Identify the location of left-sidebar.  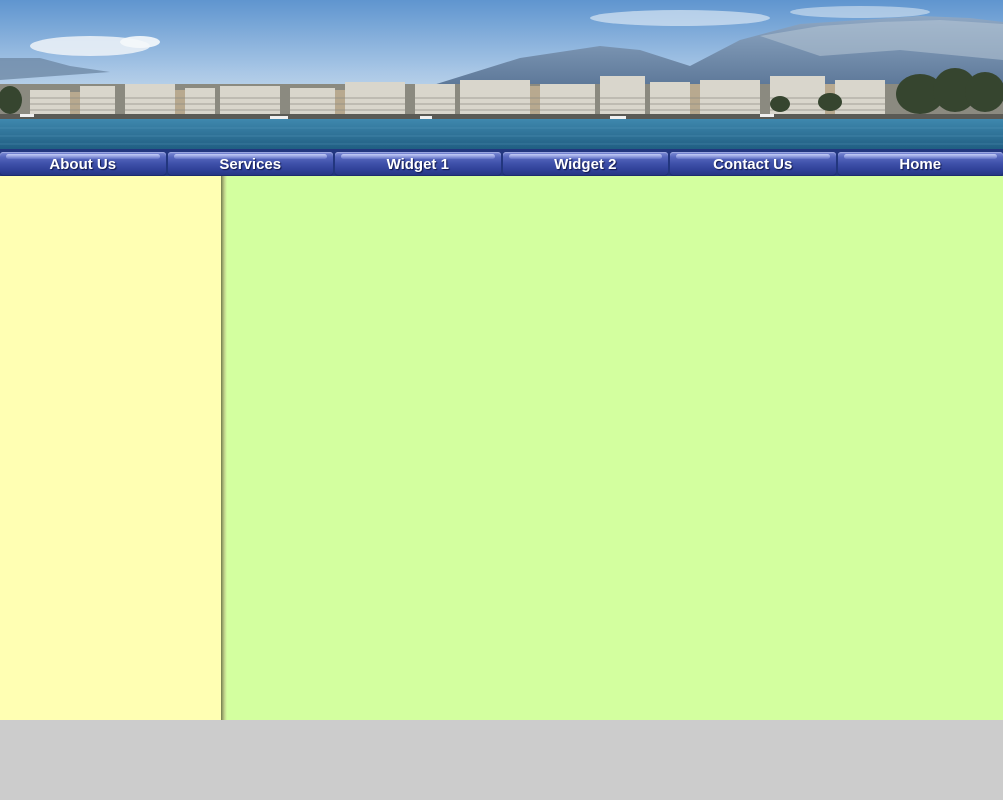
(110, 448).